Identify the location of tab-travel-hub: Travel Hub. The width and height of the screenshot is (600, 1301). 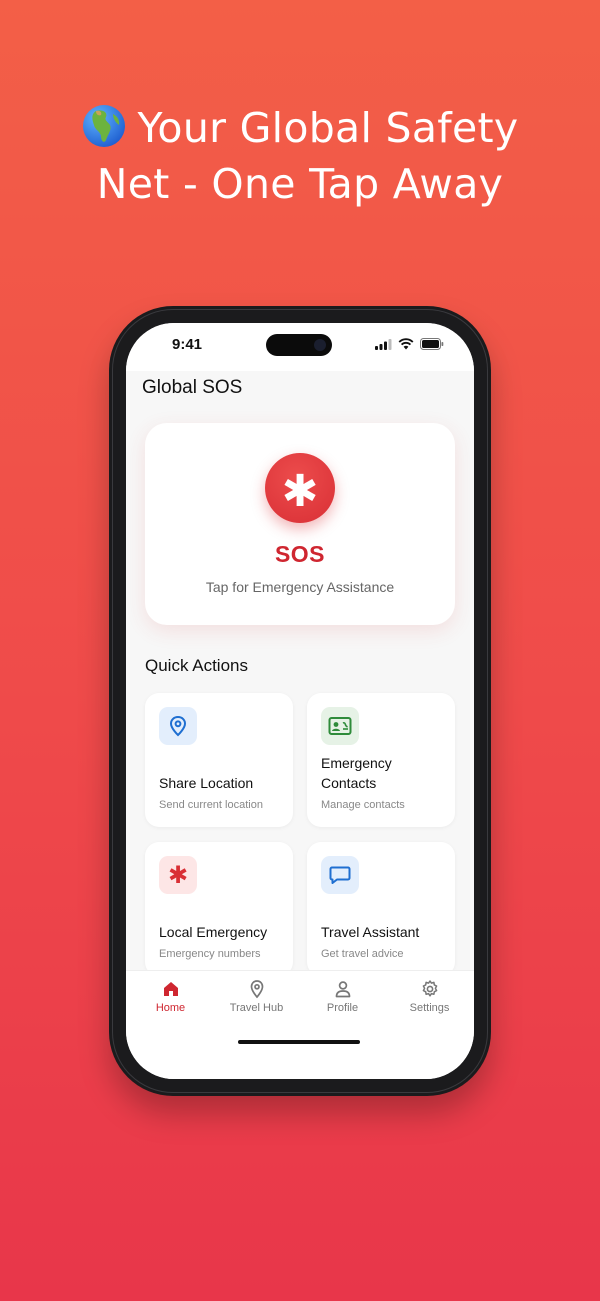
(256, 996).